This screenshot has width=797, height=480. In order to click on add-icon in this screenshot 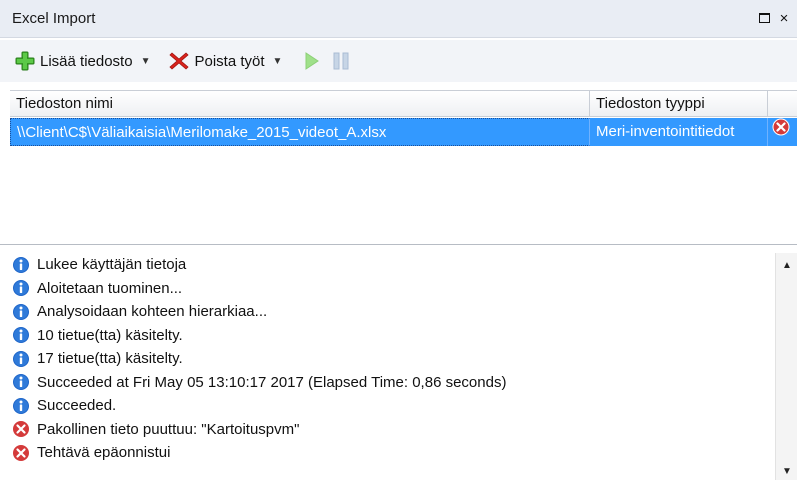, I will do `click(25, 61)`.